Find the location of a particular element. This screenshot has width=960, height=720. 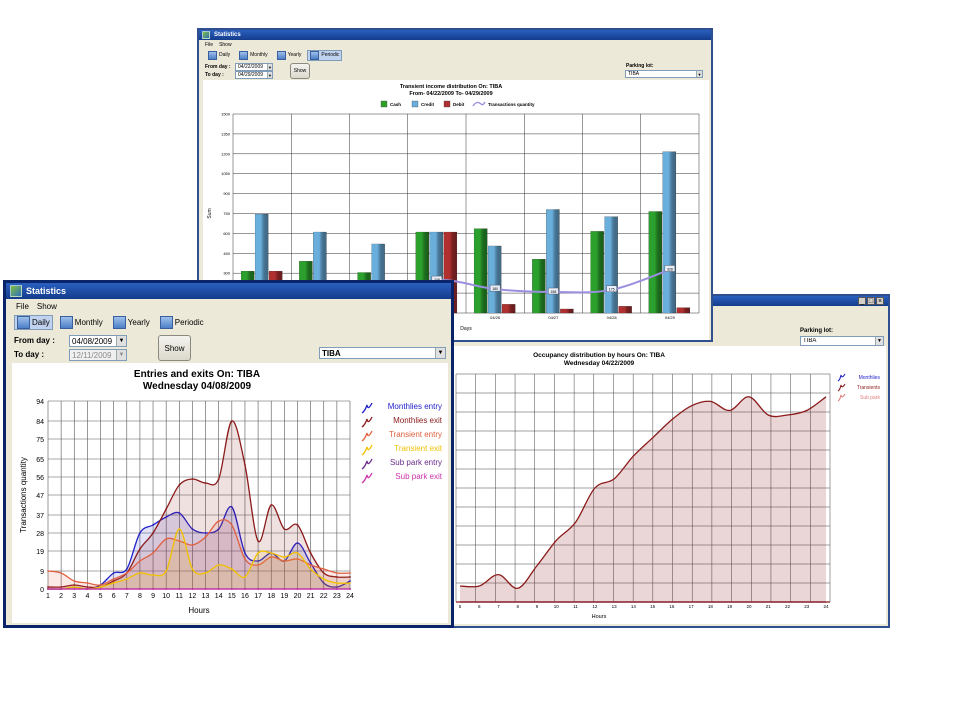

periodic-parking-label: Parking lot: is located at coordinates (640, 66).